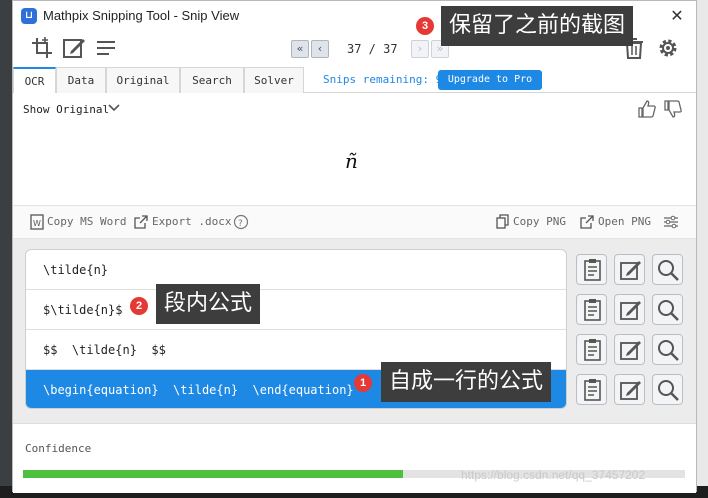 The image size is (708, 498). I want to click on gear-icon, so click(668, 48).